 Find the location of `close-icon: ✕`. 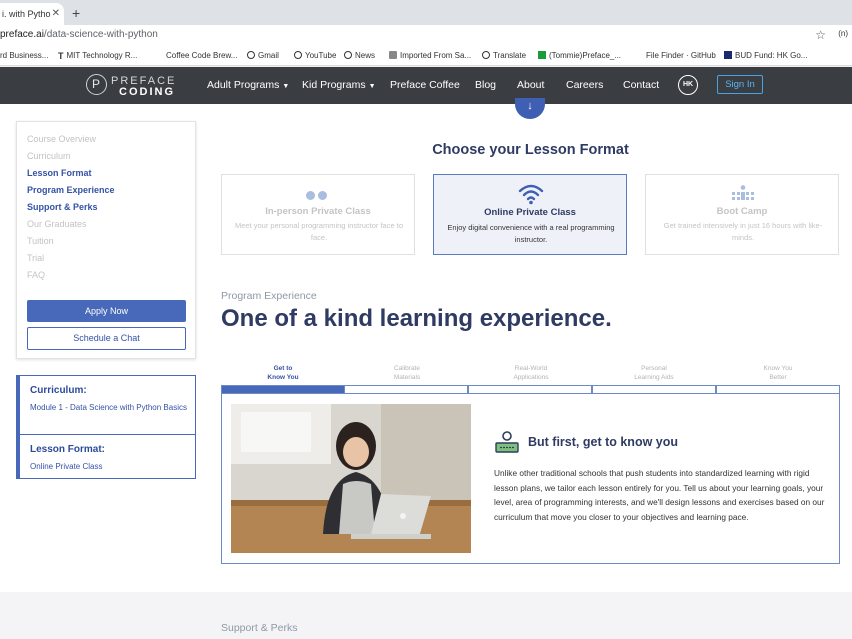

close-icon: ✕ is located at coordinates (56, 14).